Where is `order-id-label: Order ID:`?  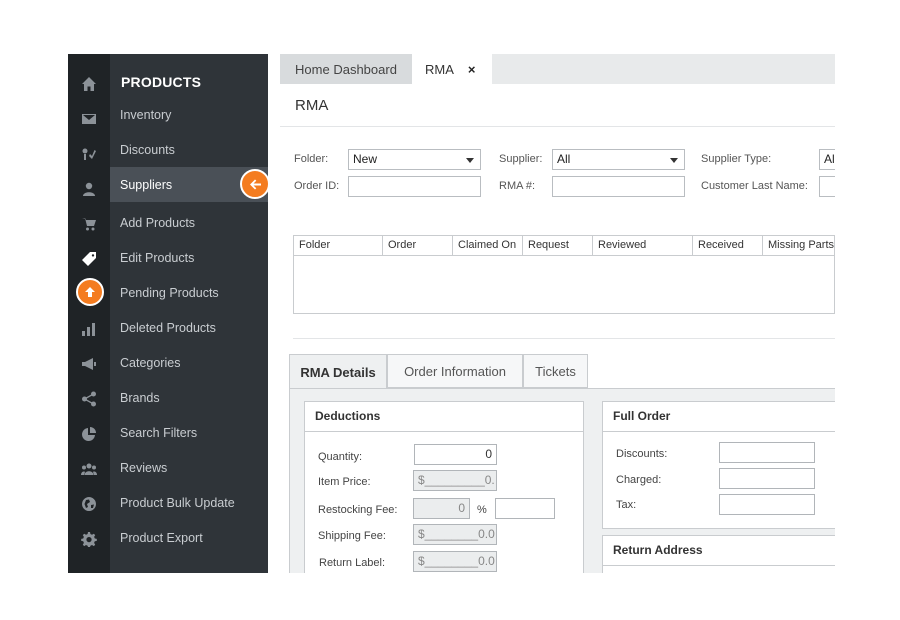 order-id-label: Order ID: is located at coordinates (317, 186).